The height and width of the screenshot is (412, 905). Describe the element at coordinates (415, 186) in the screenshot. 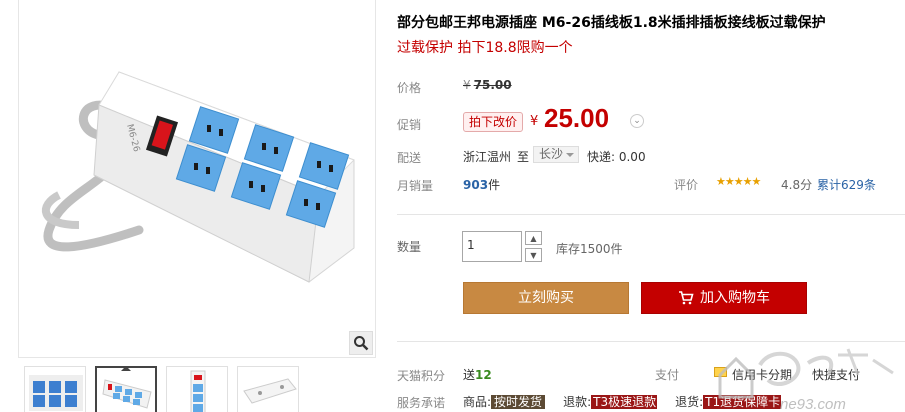

I see `sales-label: 月销量` at that location.